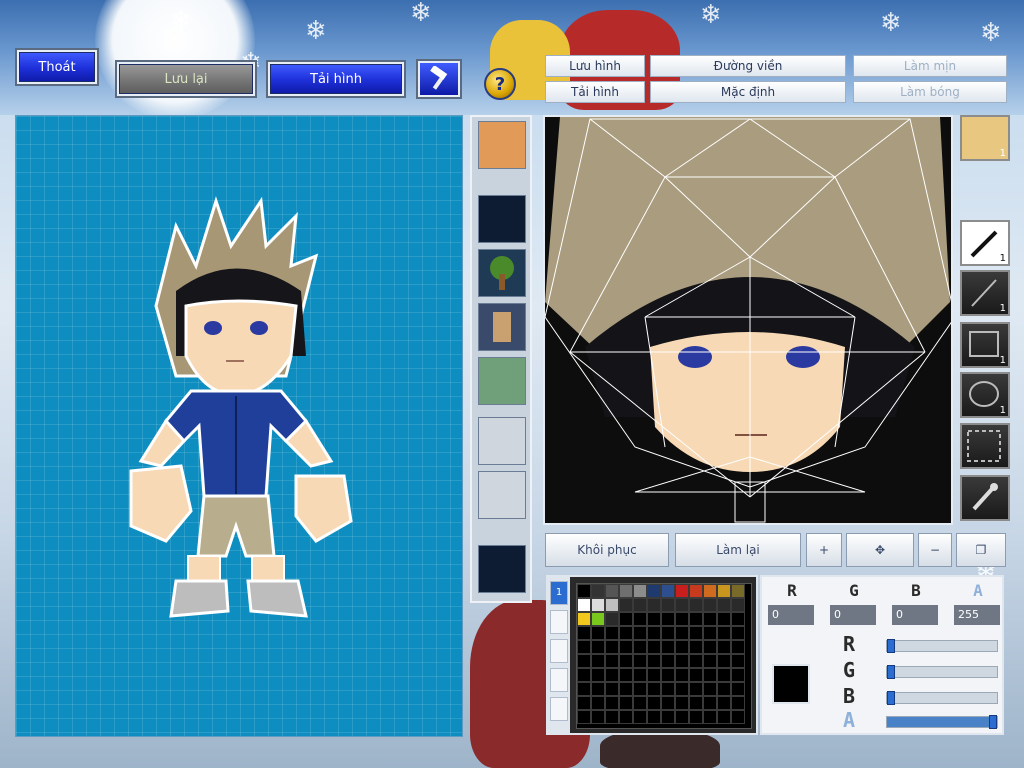 This screenshot has height=768, width=1024. I want to click on part-tree, so click(502, 273).